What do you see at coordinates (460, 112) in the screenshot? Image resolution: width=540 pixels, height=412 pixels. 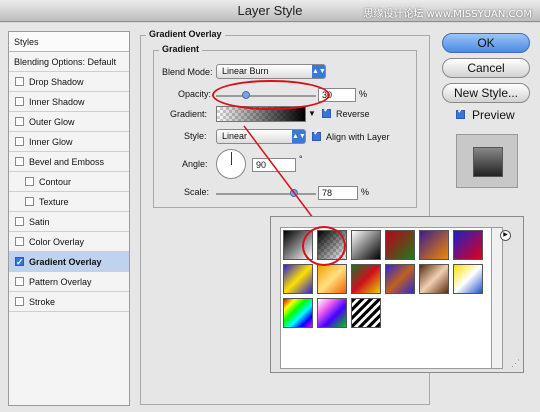 I see `preview-checkbox` at bounding box center [460, 112].